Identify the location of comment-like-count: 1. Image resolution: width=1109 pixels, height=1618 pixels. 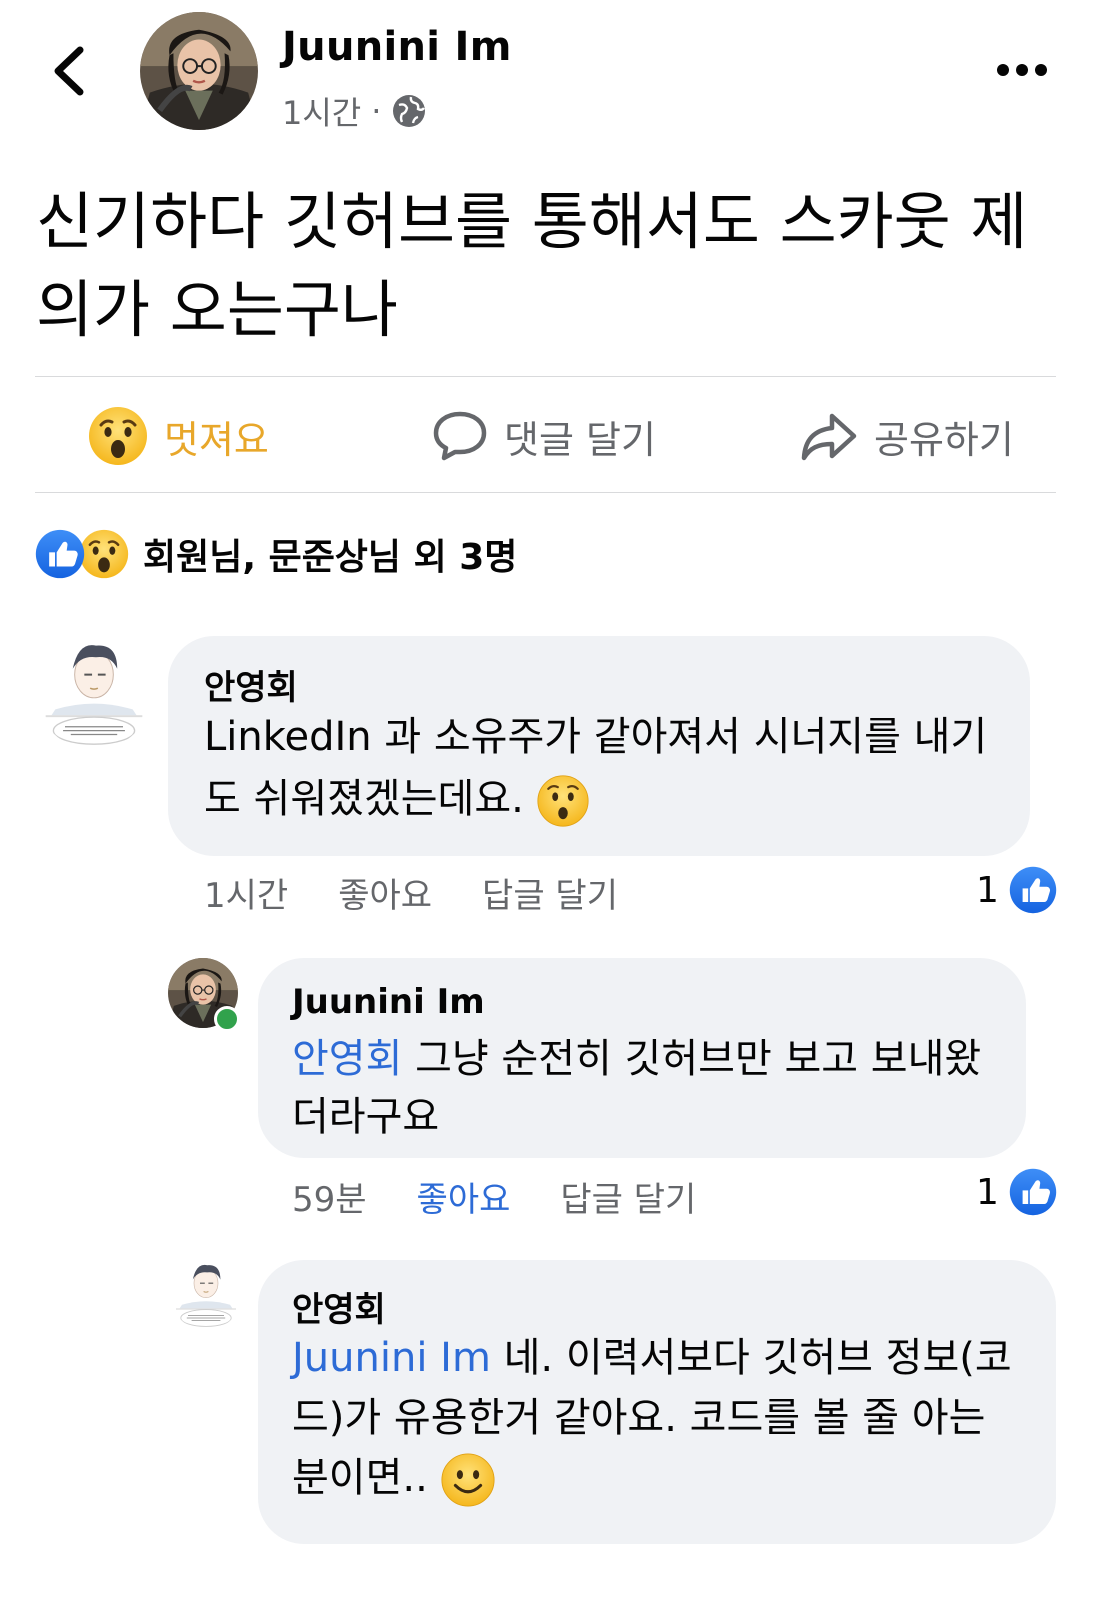
(1016, 890).